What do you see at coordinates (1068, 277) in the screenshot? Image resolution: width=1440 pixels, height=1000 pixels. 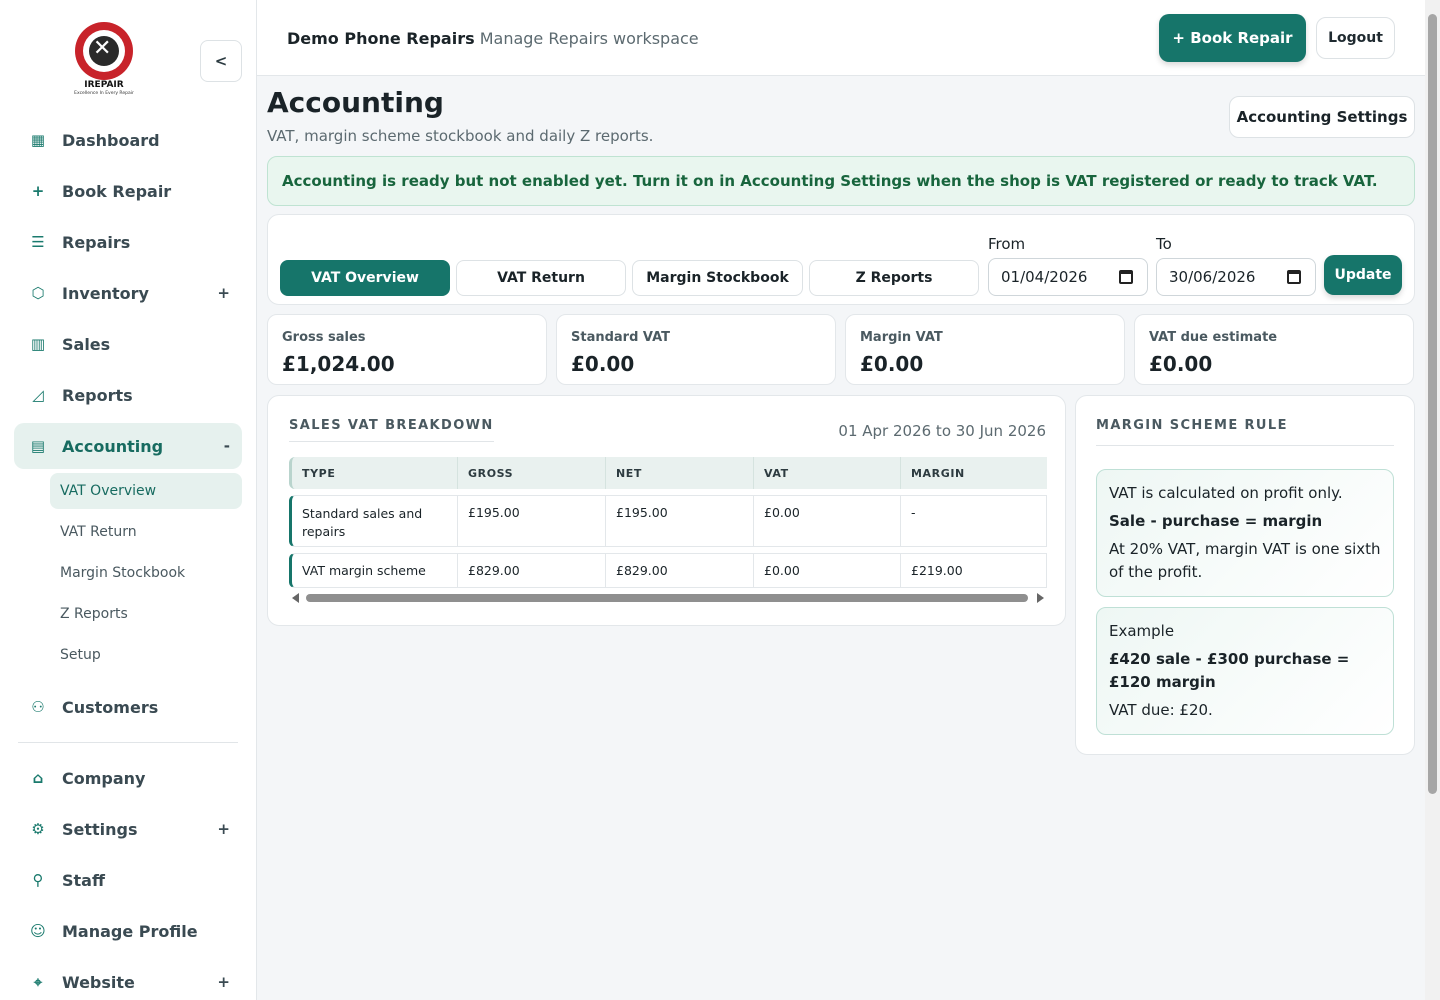 I see `from-date-input: 01/04/2026` at bounding box center [1068, 277].